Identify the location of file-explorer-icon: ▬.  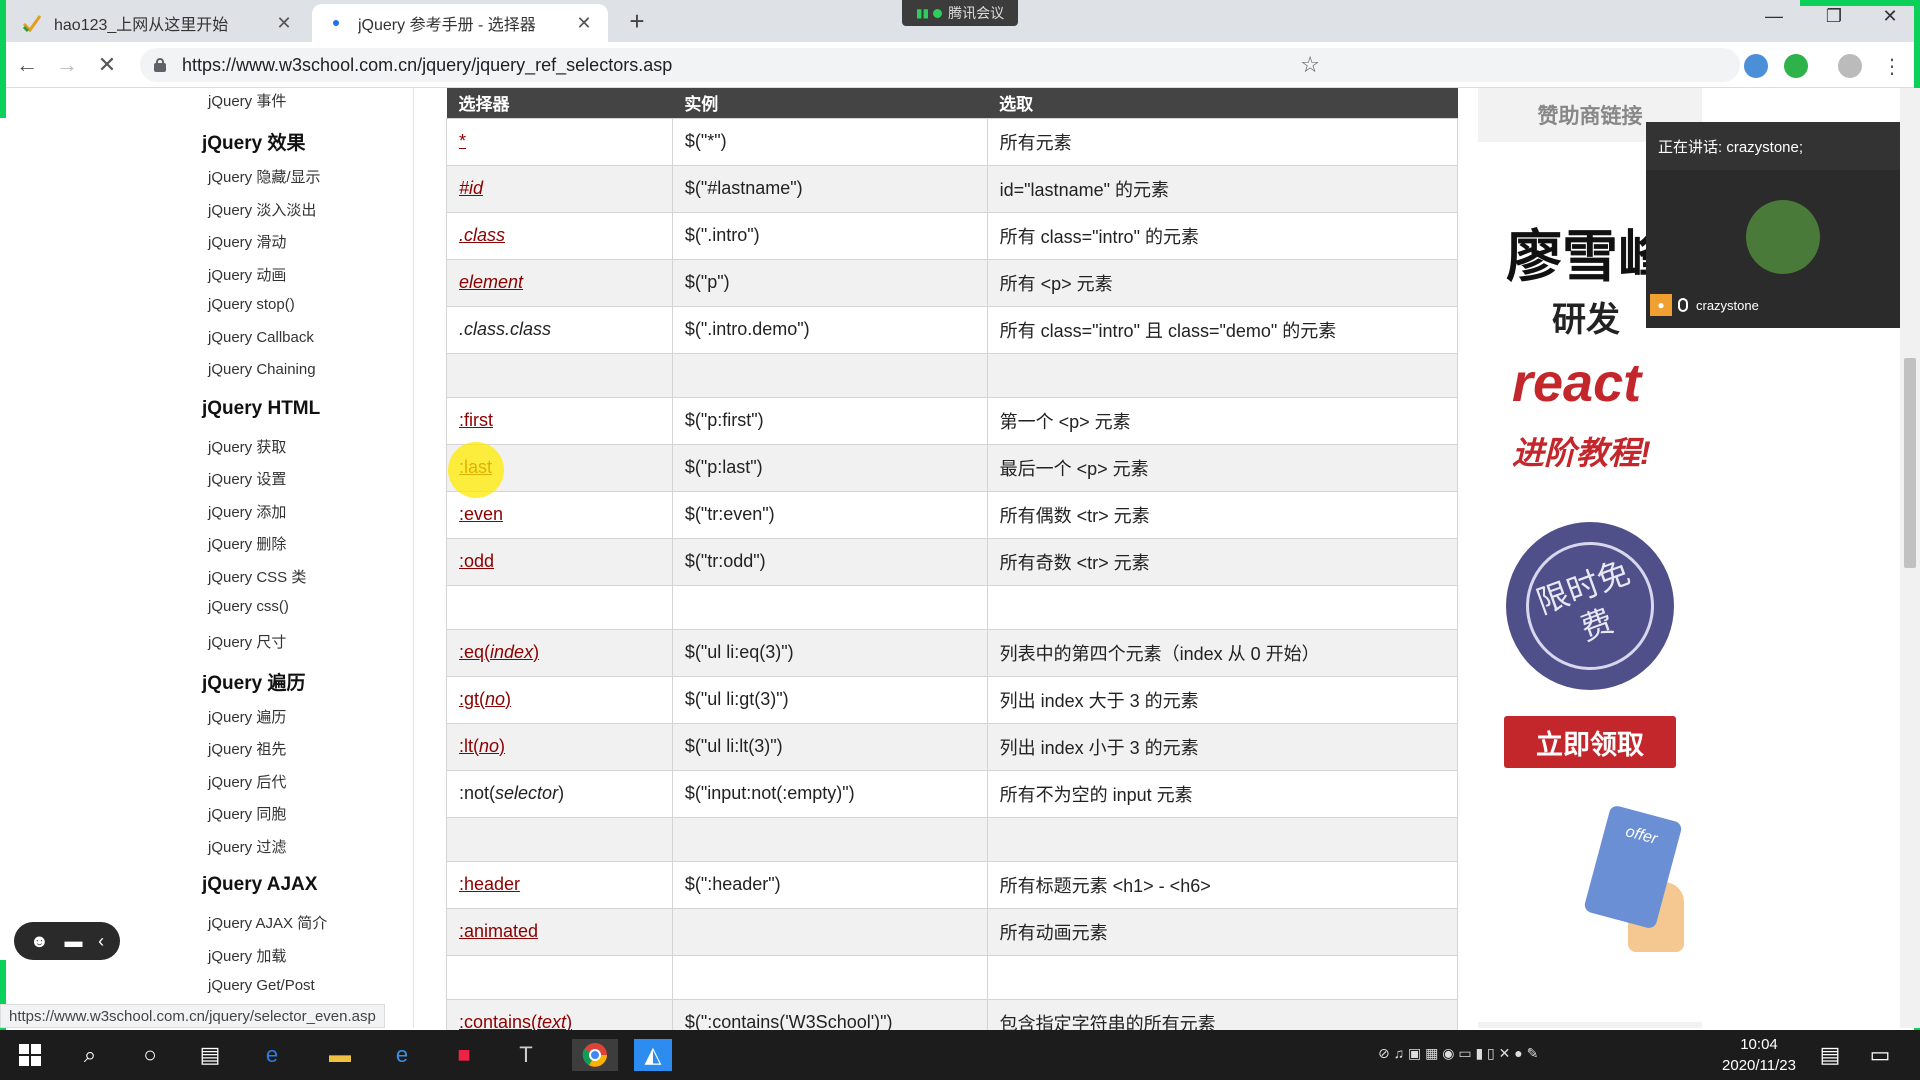
(340, 1055).